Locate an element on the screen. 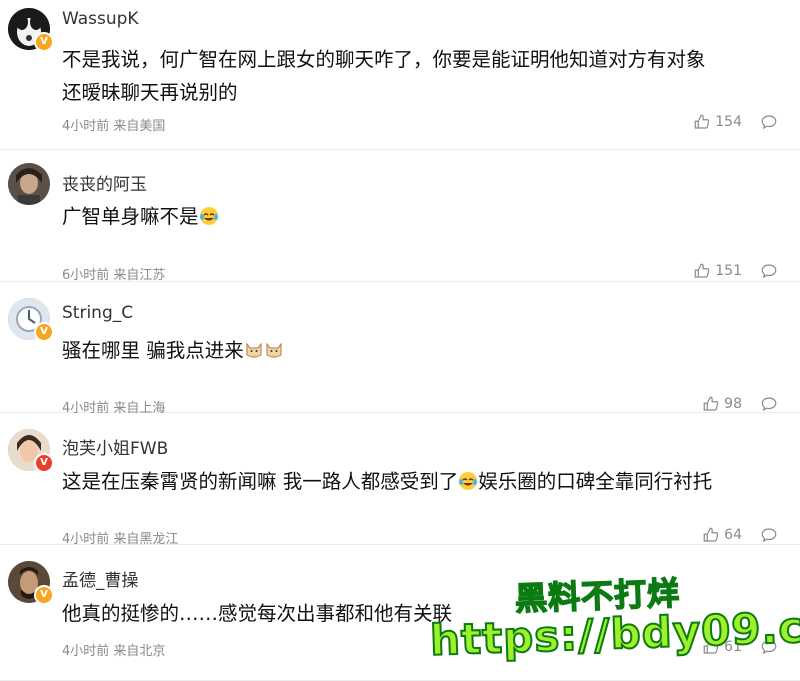 Image resolution: width=800 pixels, height=681 pixels. like-count: 64 is located at coordinates (733, 535).